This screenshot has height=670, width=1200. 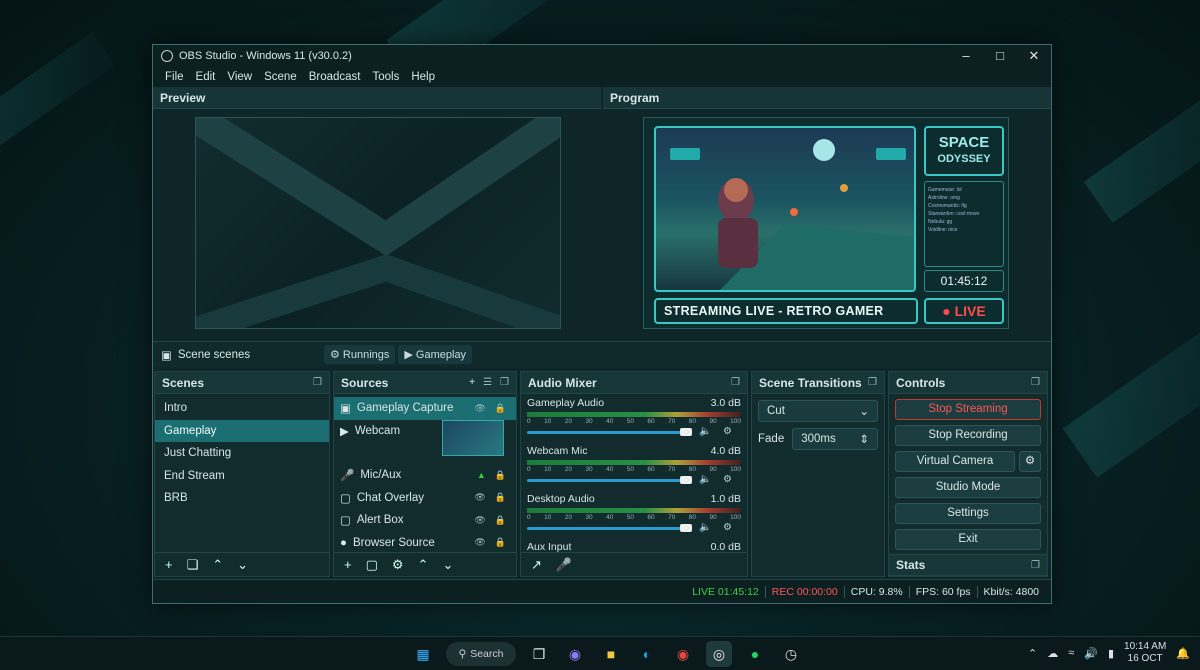 I want to click on obs-taskbar-icon: ◎, so click(x=719, y=654).